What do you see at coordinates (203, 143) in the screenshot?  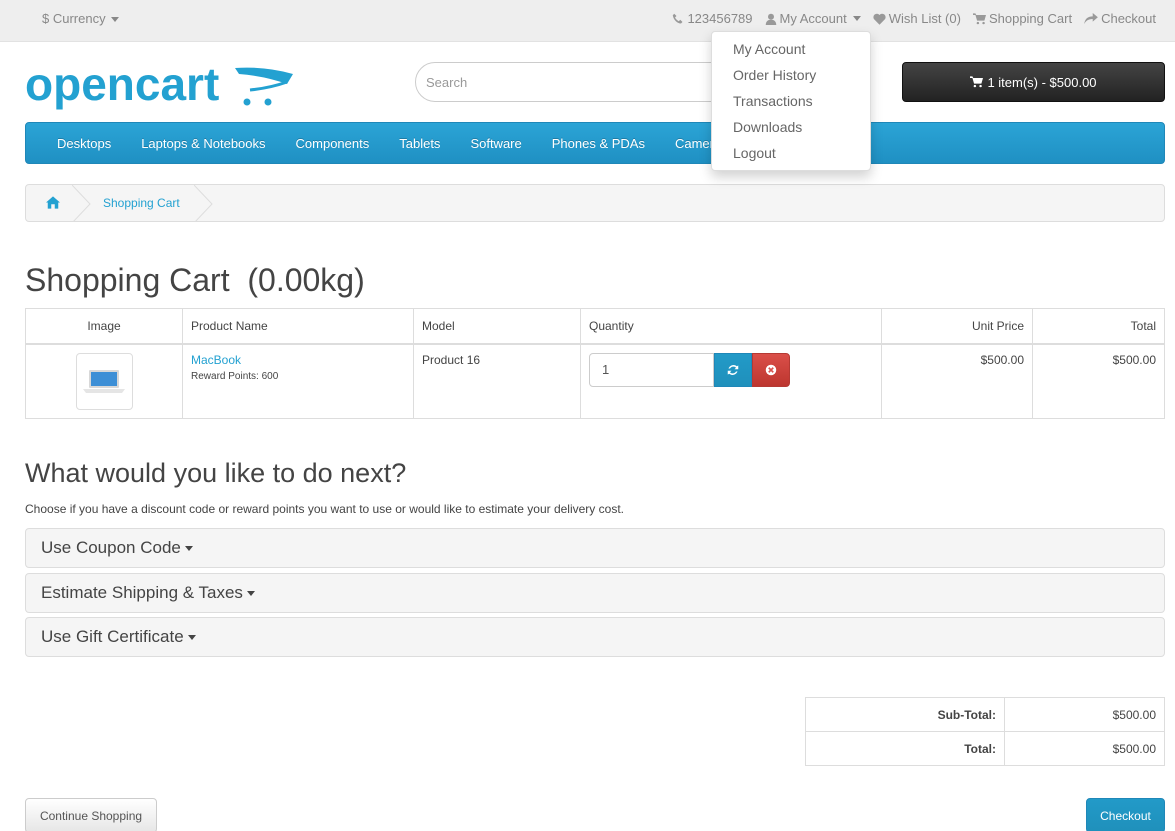 I see `menu-item-laptops: Laptops & Notebooks` at bounding box center [203, 143].